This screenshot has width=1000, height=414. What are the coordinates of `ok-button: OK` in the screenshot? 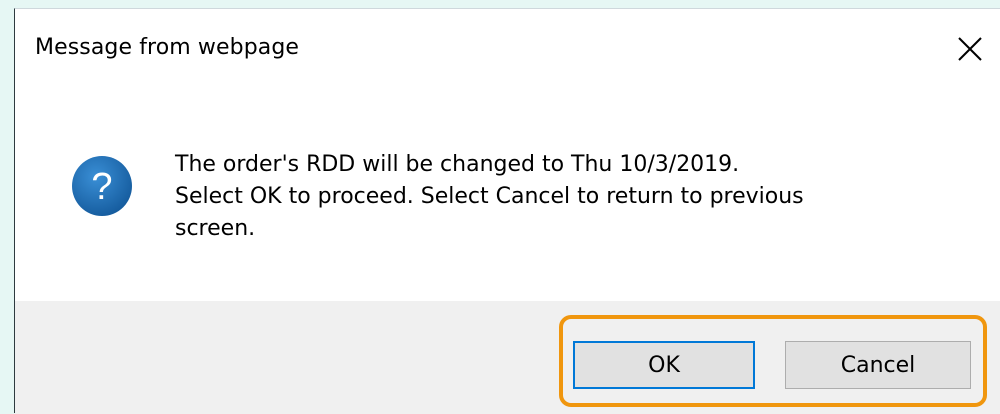 It's located at (664, 365).